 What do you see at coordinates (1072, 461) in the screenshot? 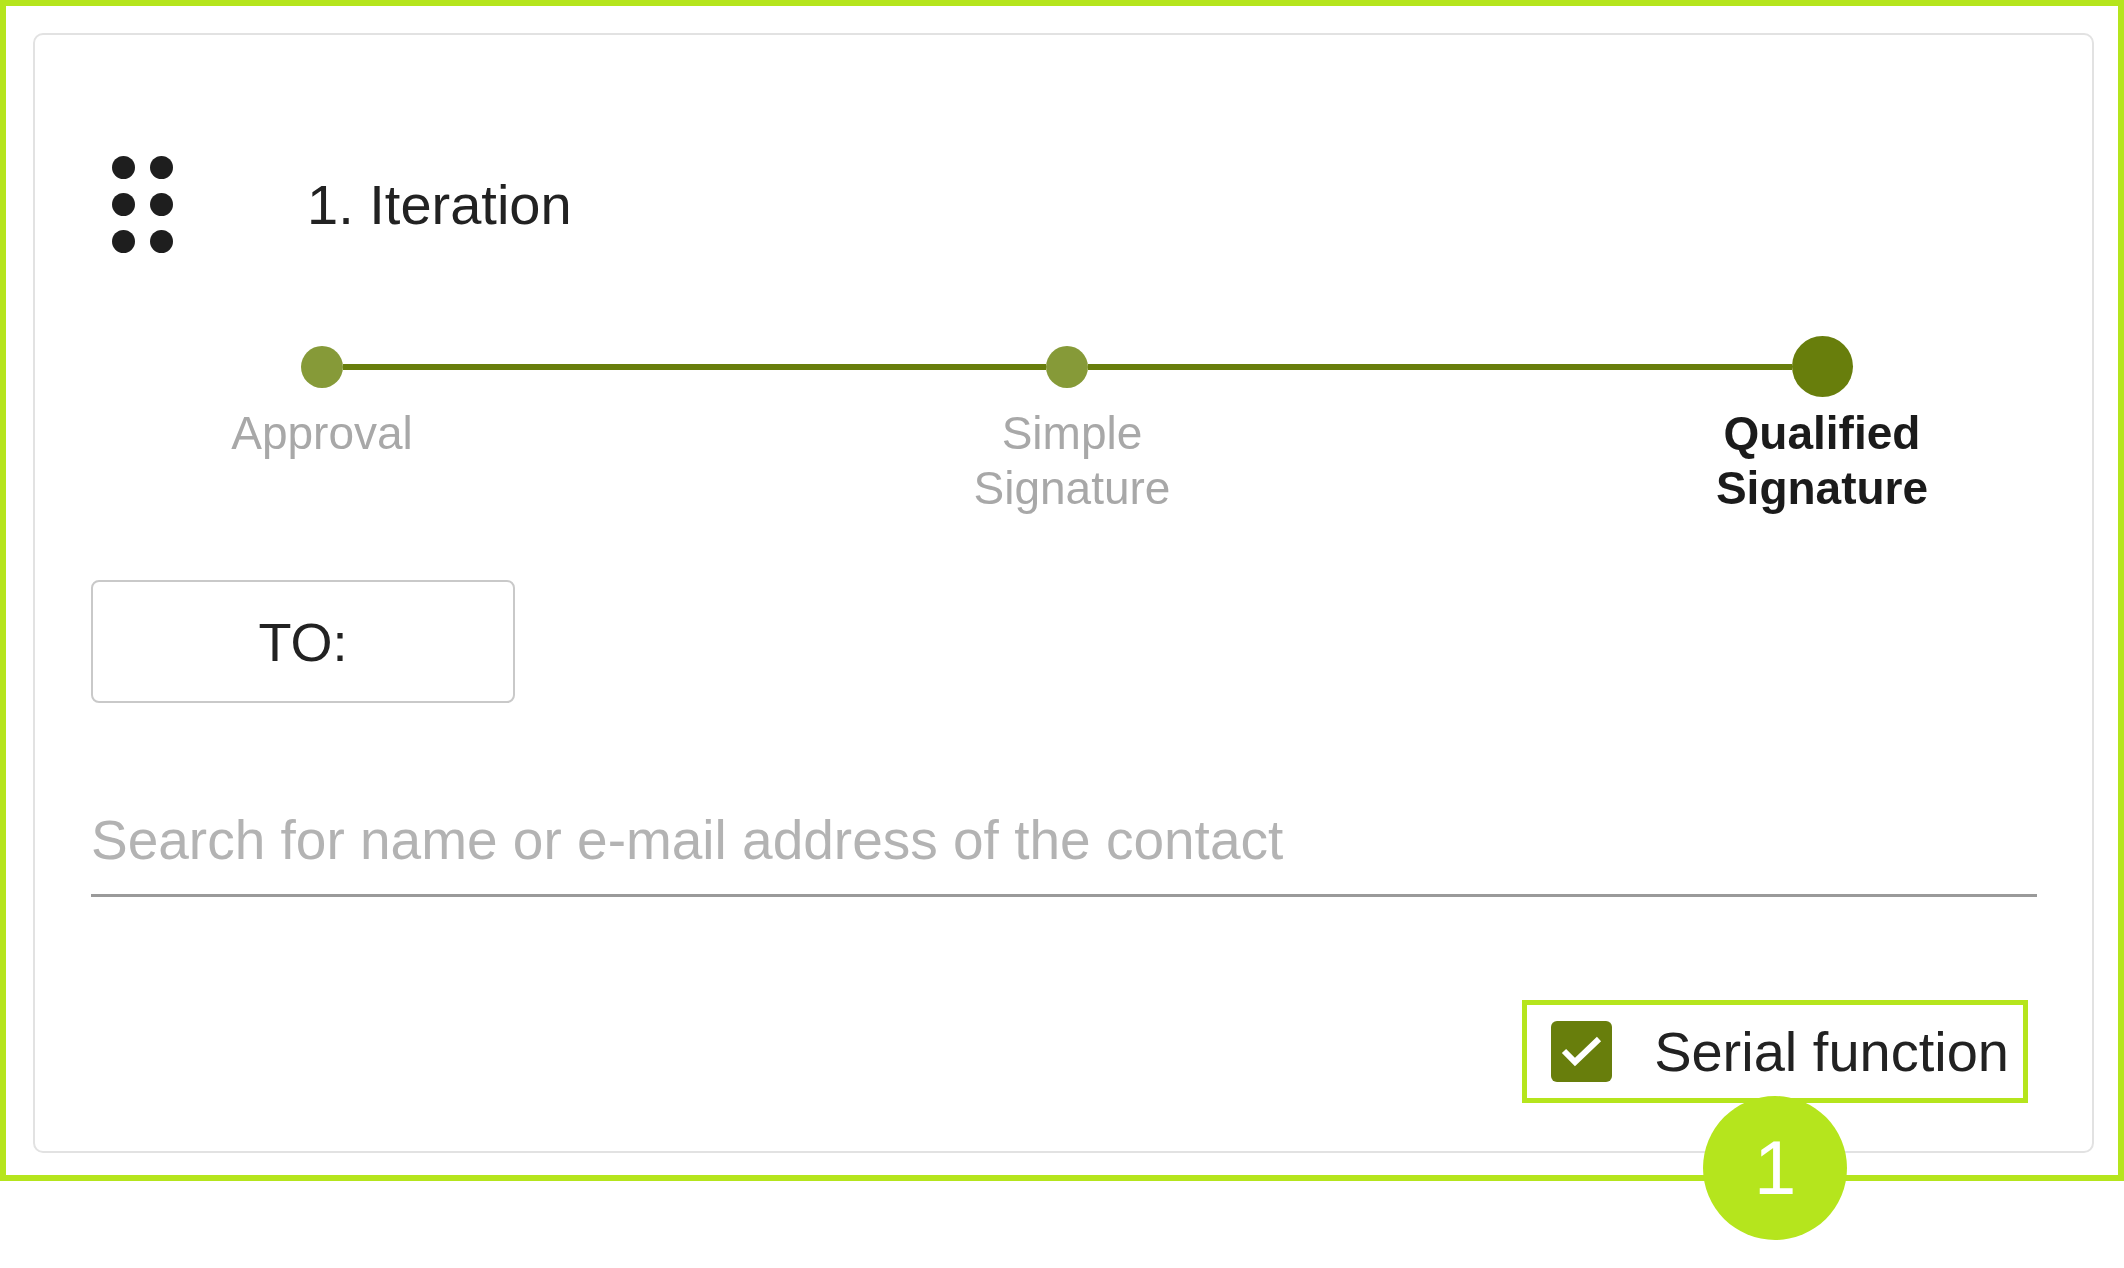
I see `step-label: Simple Signature` at bounding box center [1072, 461].